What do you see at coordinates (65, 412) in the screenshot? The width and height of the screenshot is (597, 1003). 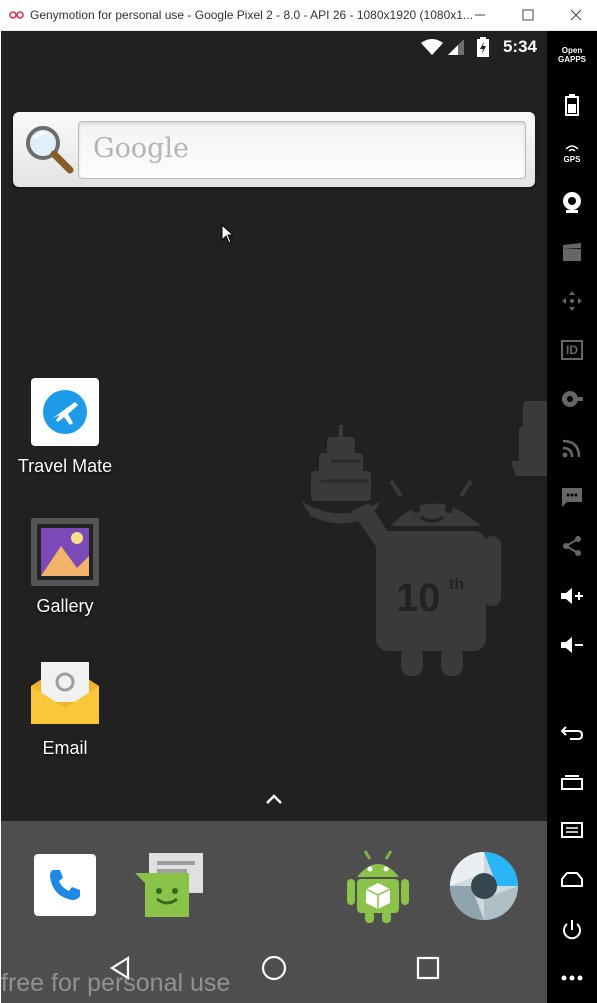 I see `travel-mate-icon` at bounding box center [65, 412].